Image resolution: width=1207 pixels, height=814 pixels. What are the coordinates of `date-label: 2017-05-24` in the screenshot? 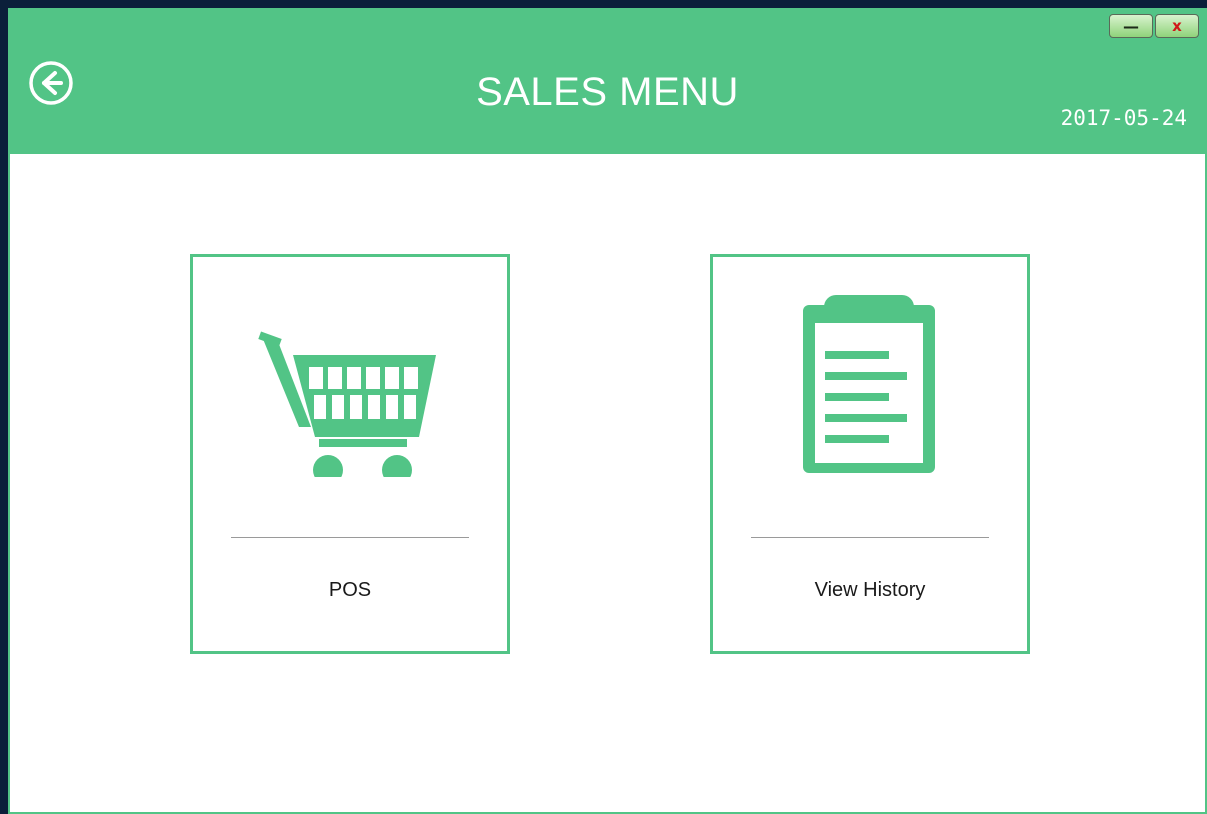 It's located at (1123, 118).